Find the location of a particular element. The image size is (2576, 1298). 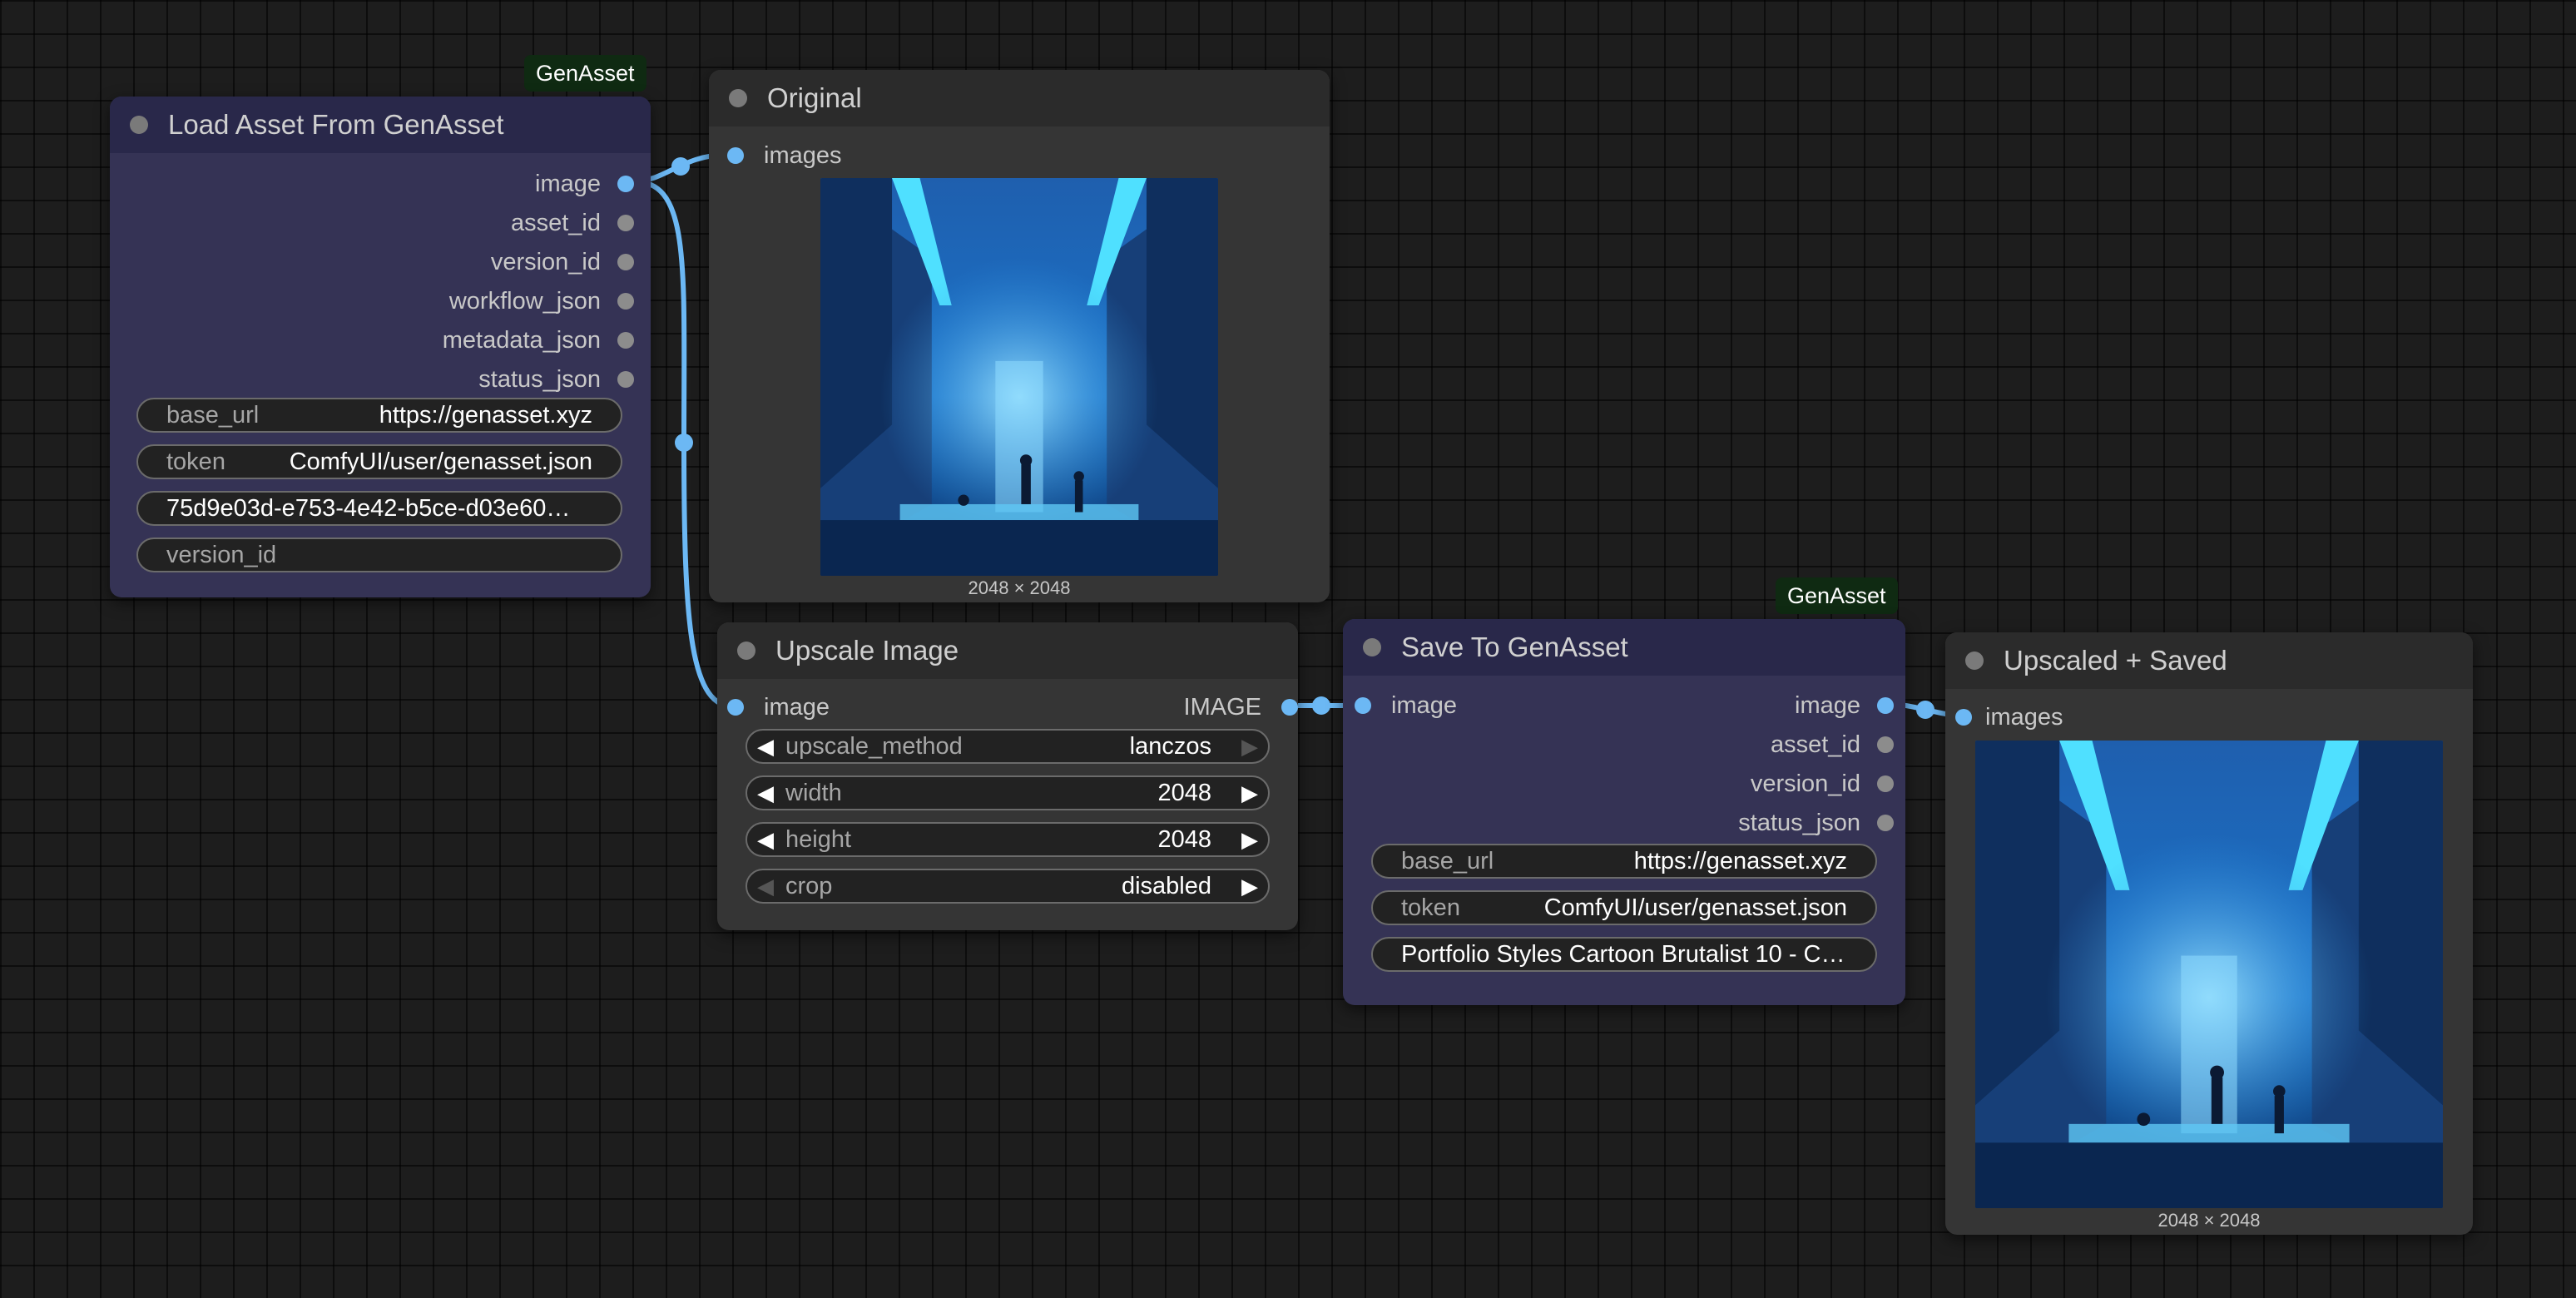

node-title-bar: Upscaled + Saved is located at coordinates (2209, 661).